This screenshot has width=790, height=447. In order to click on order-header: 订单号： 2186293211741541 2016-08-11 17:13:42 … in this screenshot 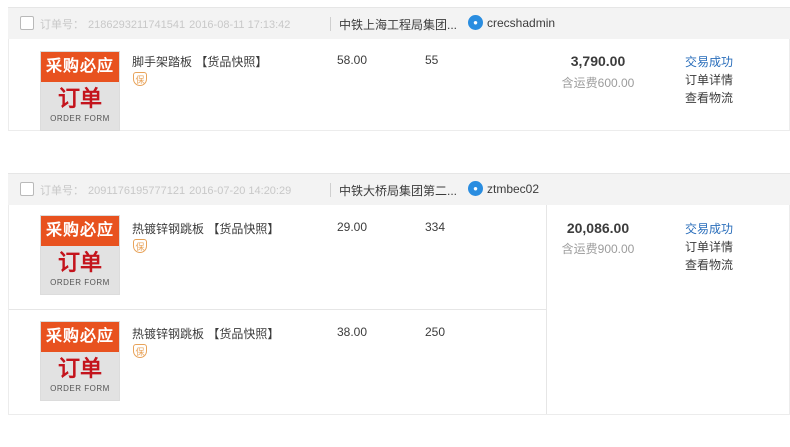, I will do `click(399, 23)`.